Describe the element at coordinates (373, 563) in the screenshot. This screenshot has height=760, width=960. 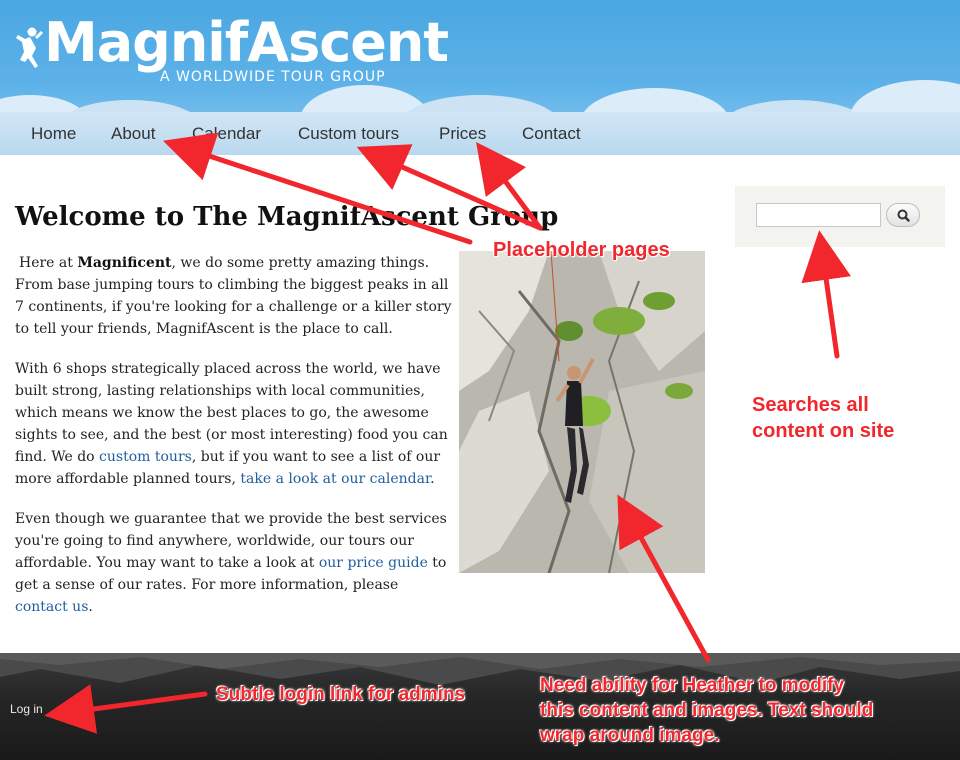
I see `price-guide-link: our price guide` at that location.